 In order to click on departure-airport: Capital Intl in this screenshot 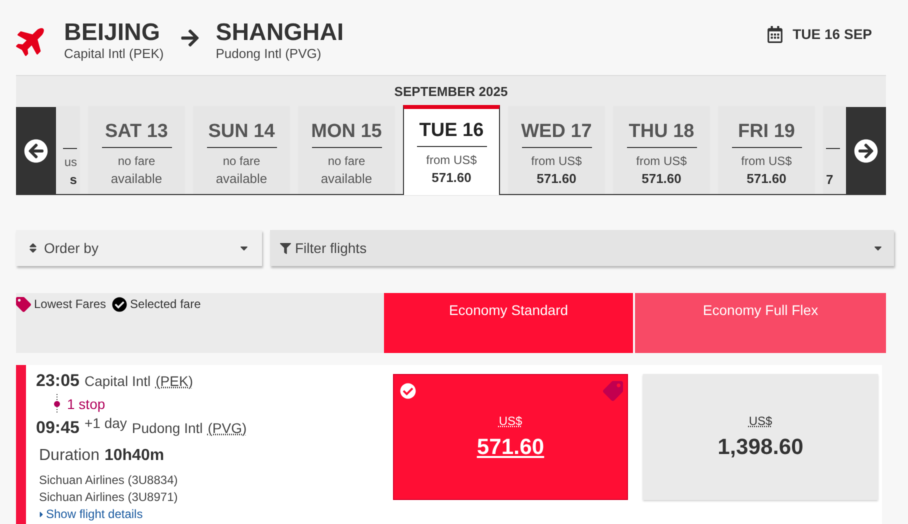, I will do `click(117, 381)`.